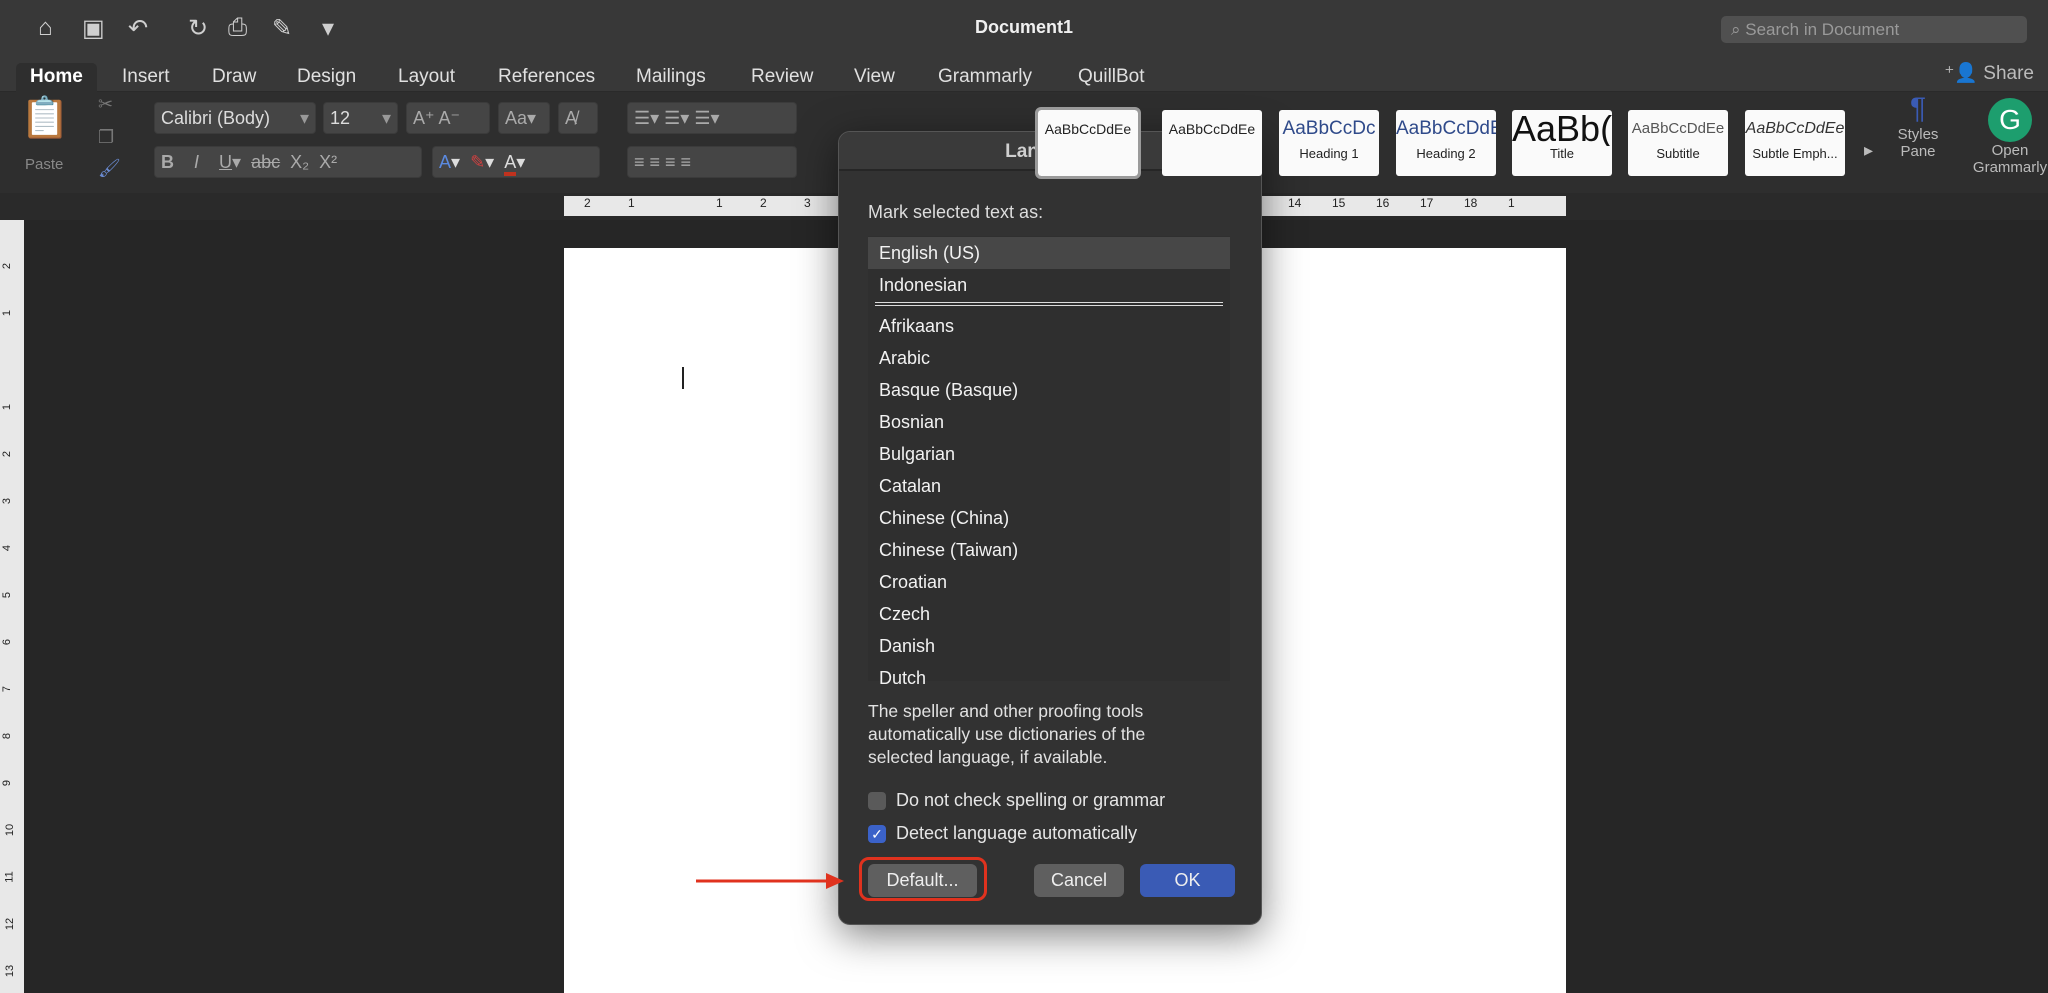 The height and width of the screenshot is (993, 2048). What do you see at coordinates (167, 162) in the screenshot?
I see `bold-button: B` at bounding box center [167, 162].